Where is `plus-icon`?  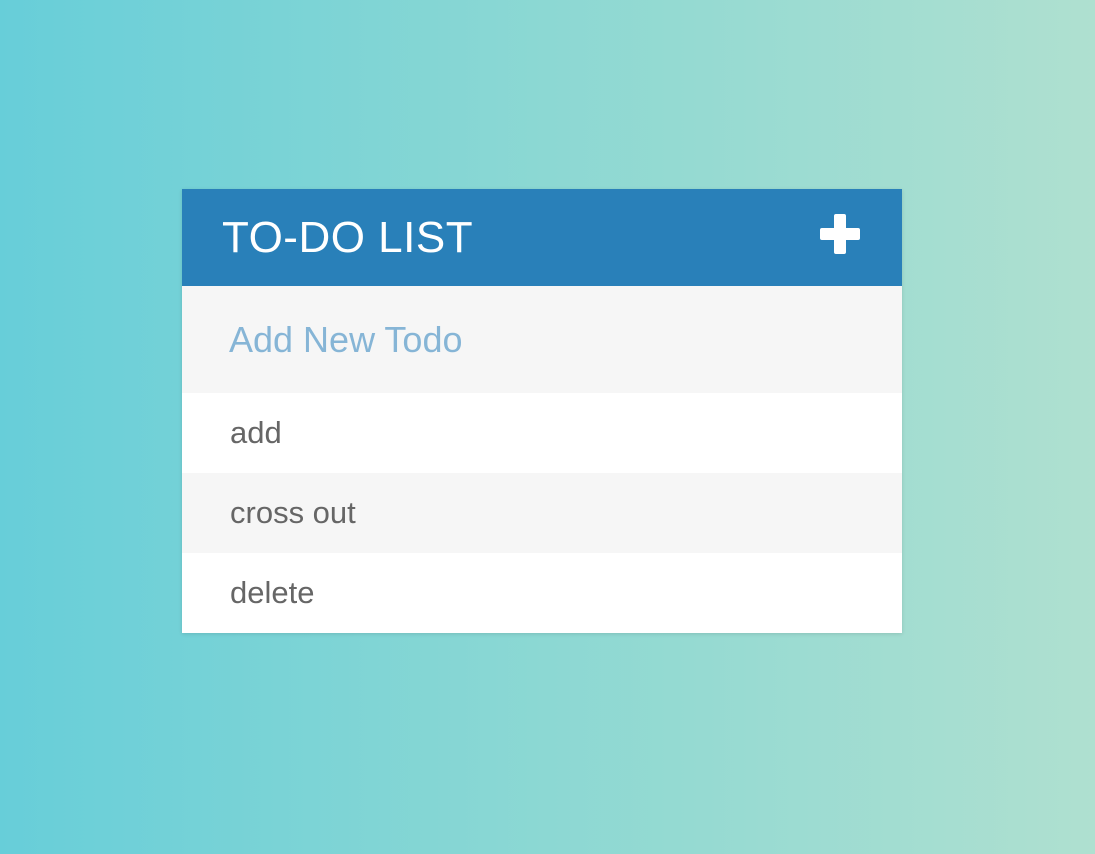 plus-icon is located at coordinates (840, 234).